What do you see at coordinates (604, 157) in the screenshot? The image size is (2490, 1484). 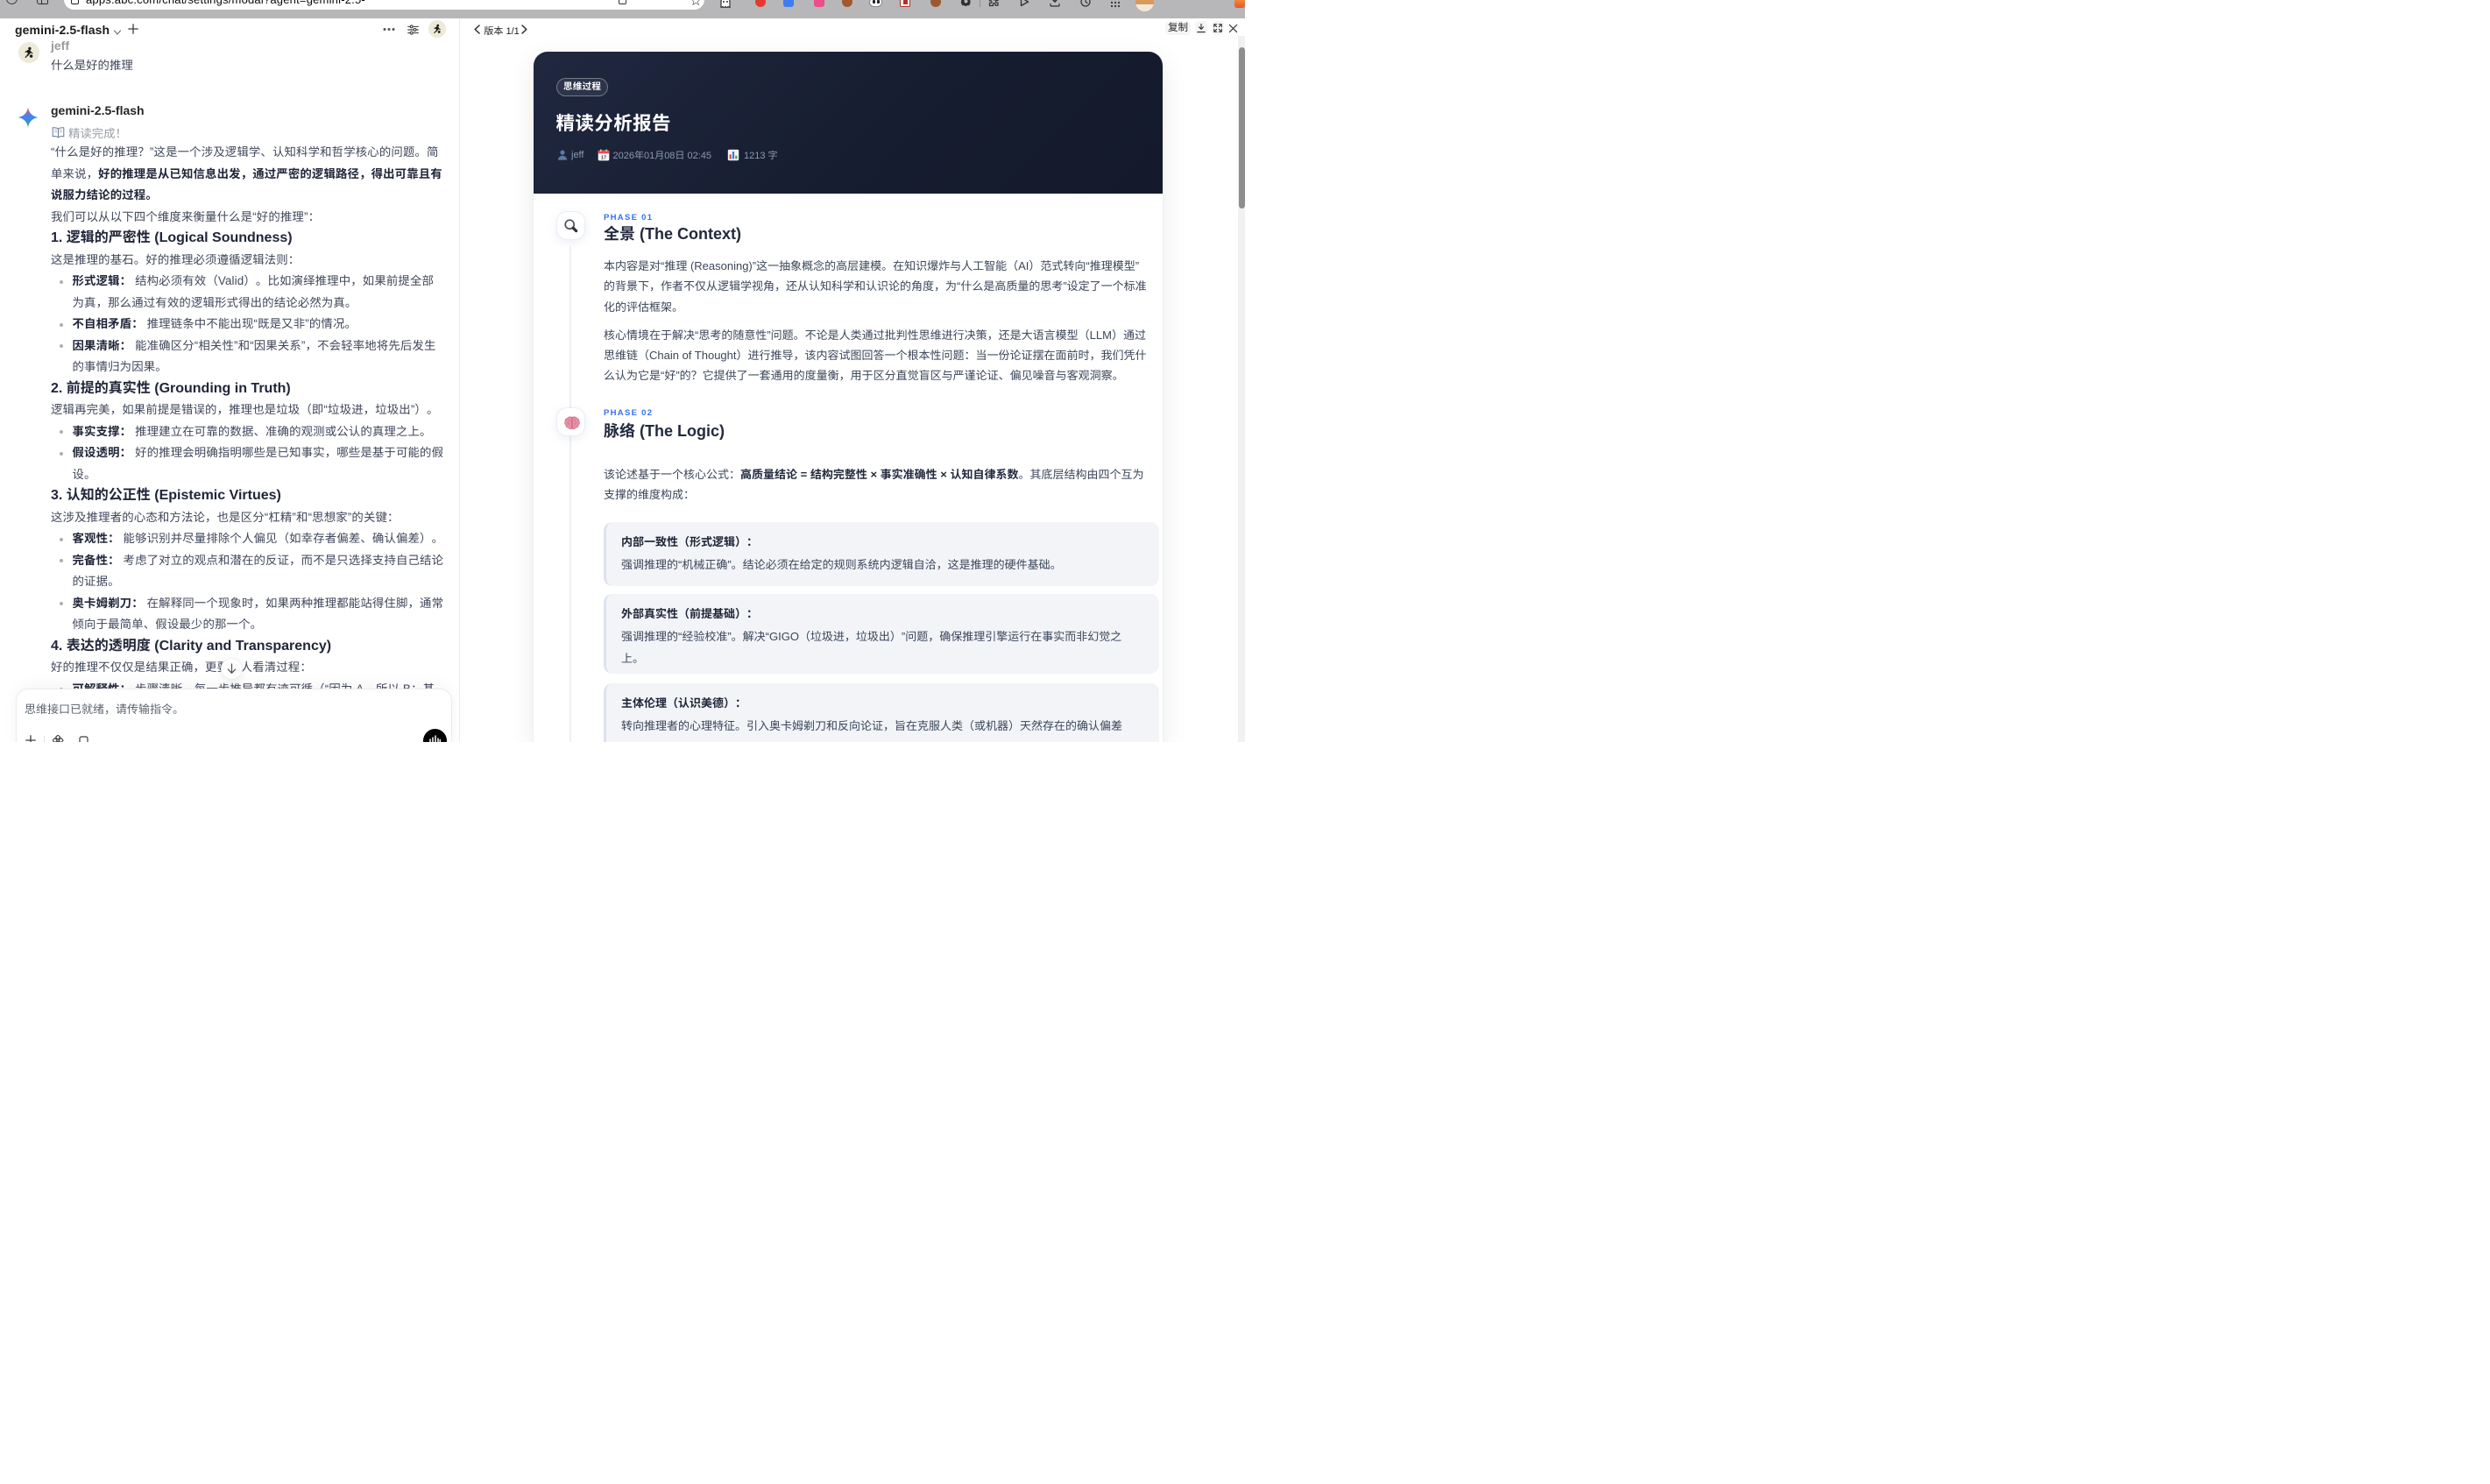 I see `svg-text: 17` at bounding box center [604, 157].